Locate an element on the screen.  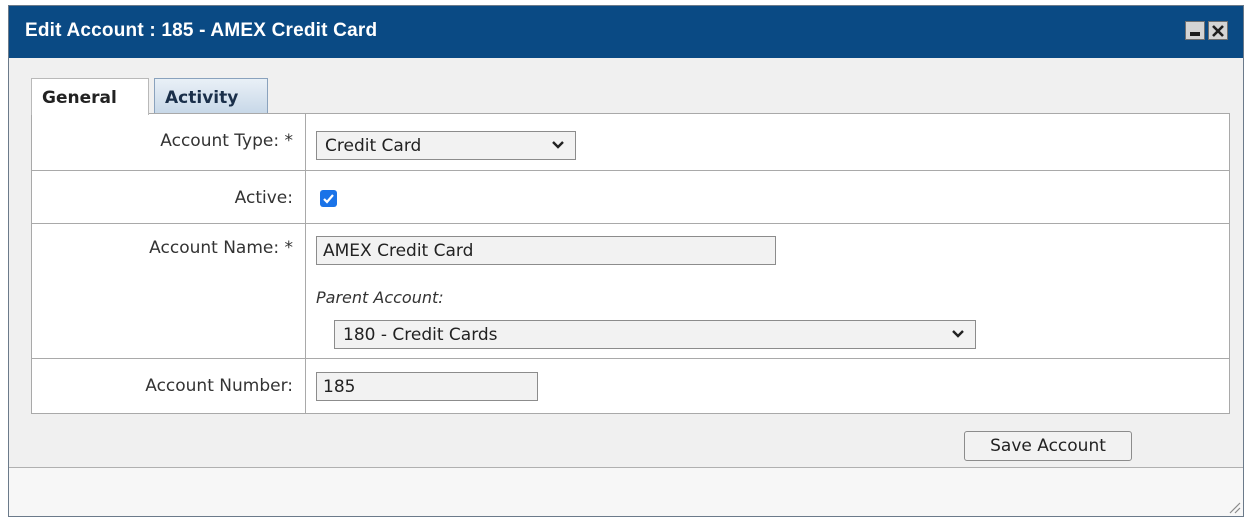
parent-account-value: 180 - Credit Cards is located at coordinates (420, 335).